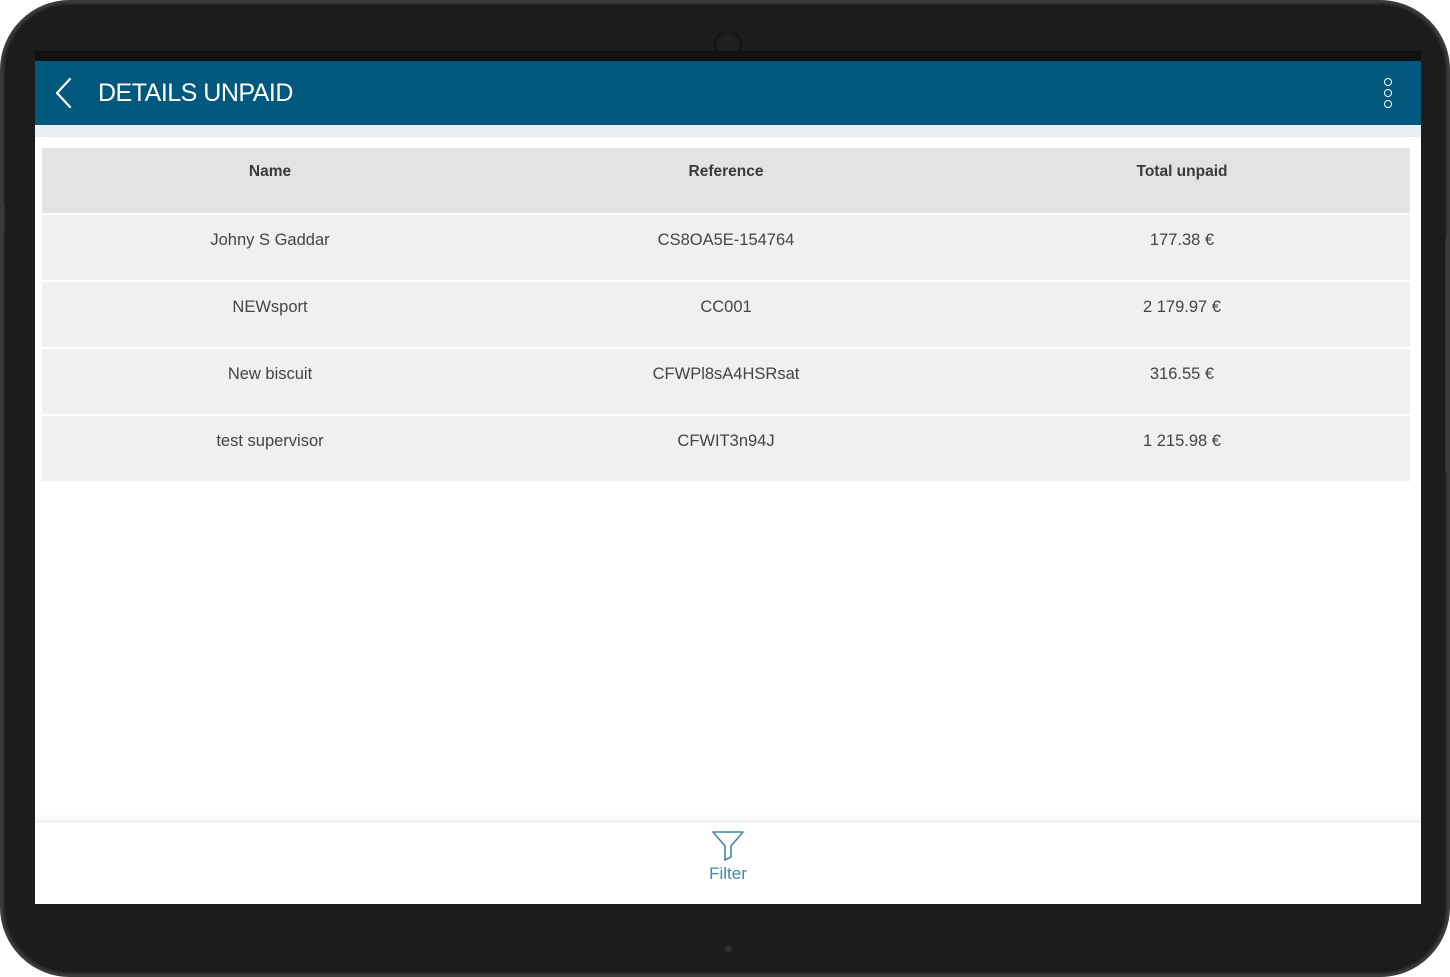 The width and height of the screenshot is (1450, 977). Describe the element at coordinates (1182, 374) in the screenshot. I see `cell-total: 316.55 €` at that location.